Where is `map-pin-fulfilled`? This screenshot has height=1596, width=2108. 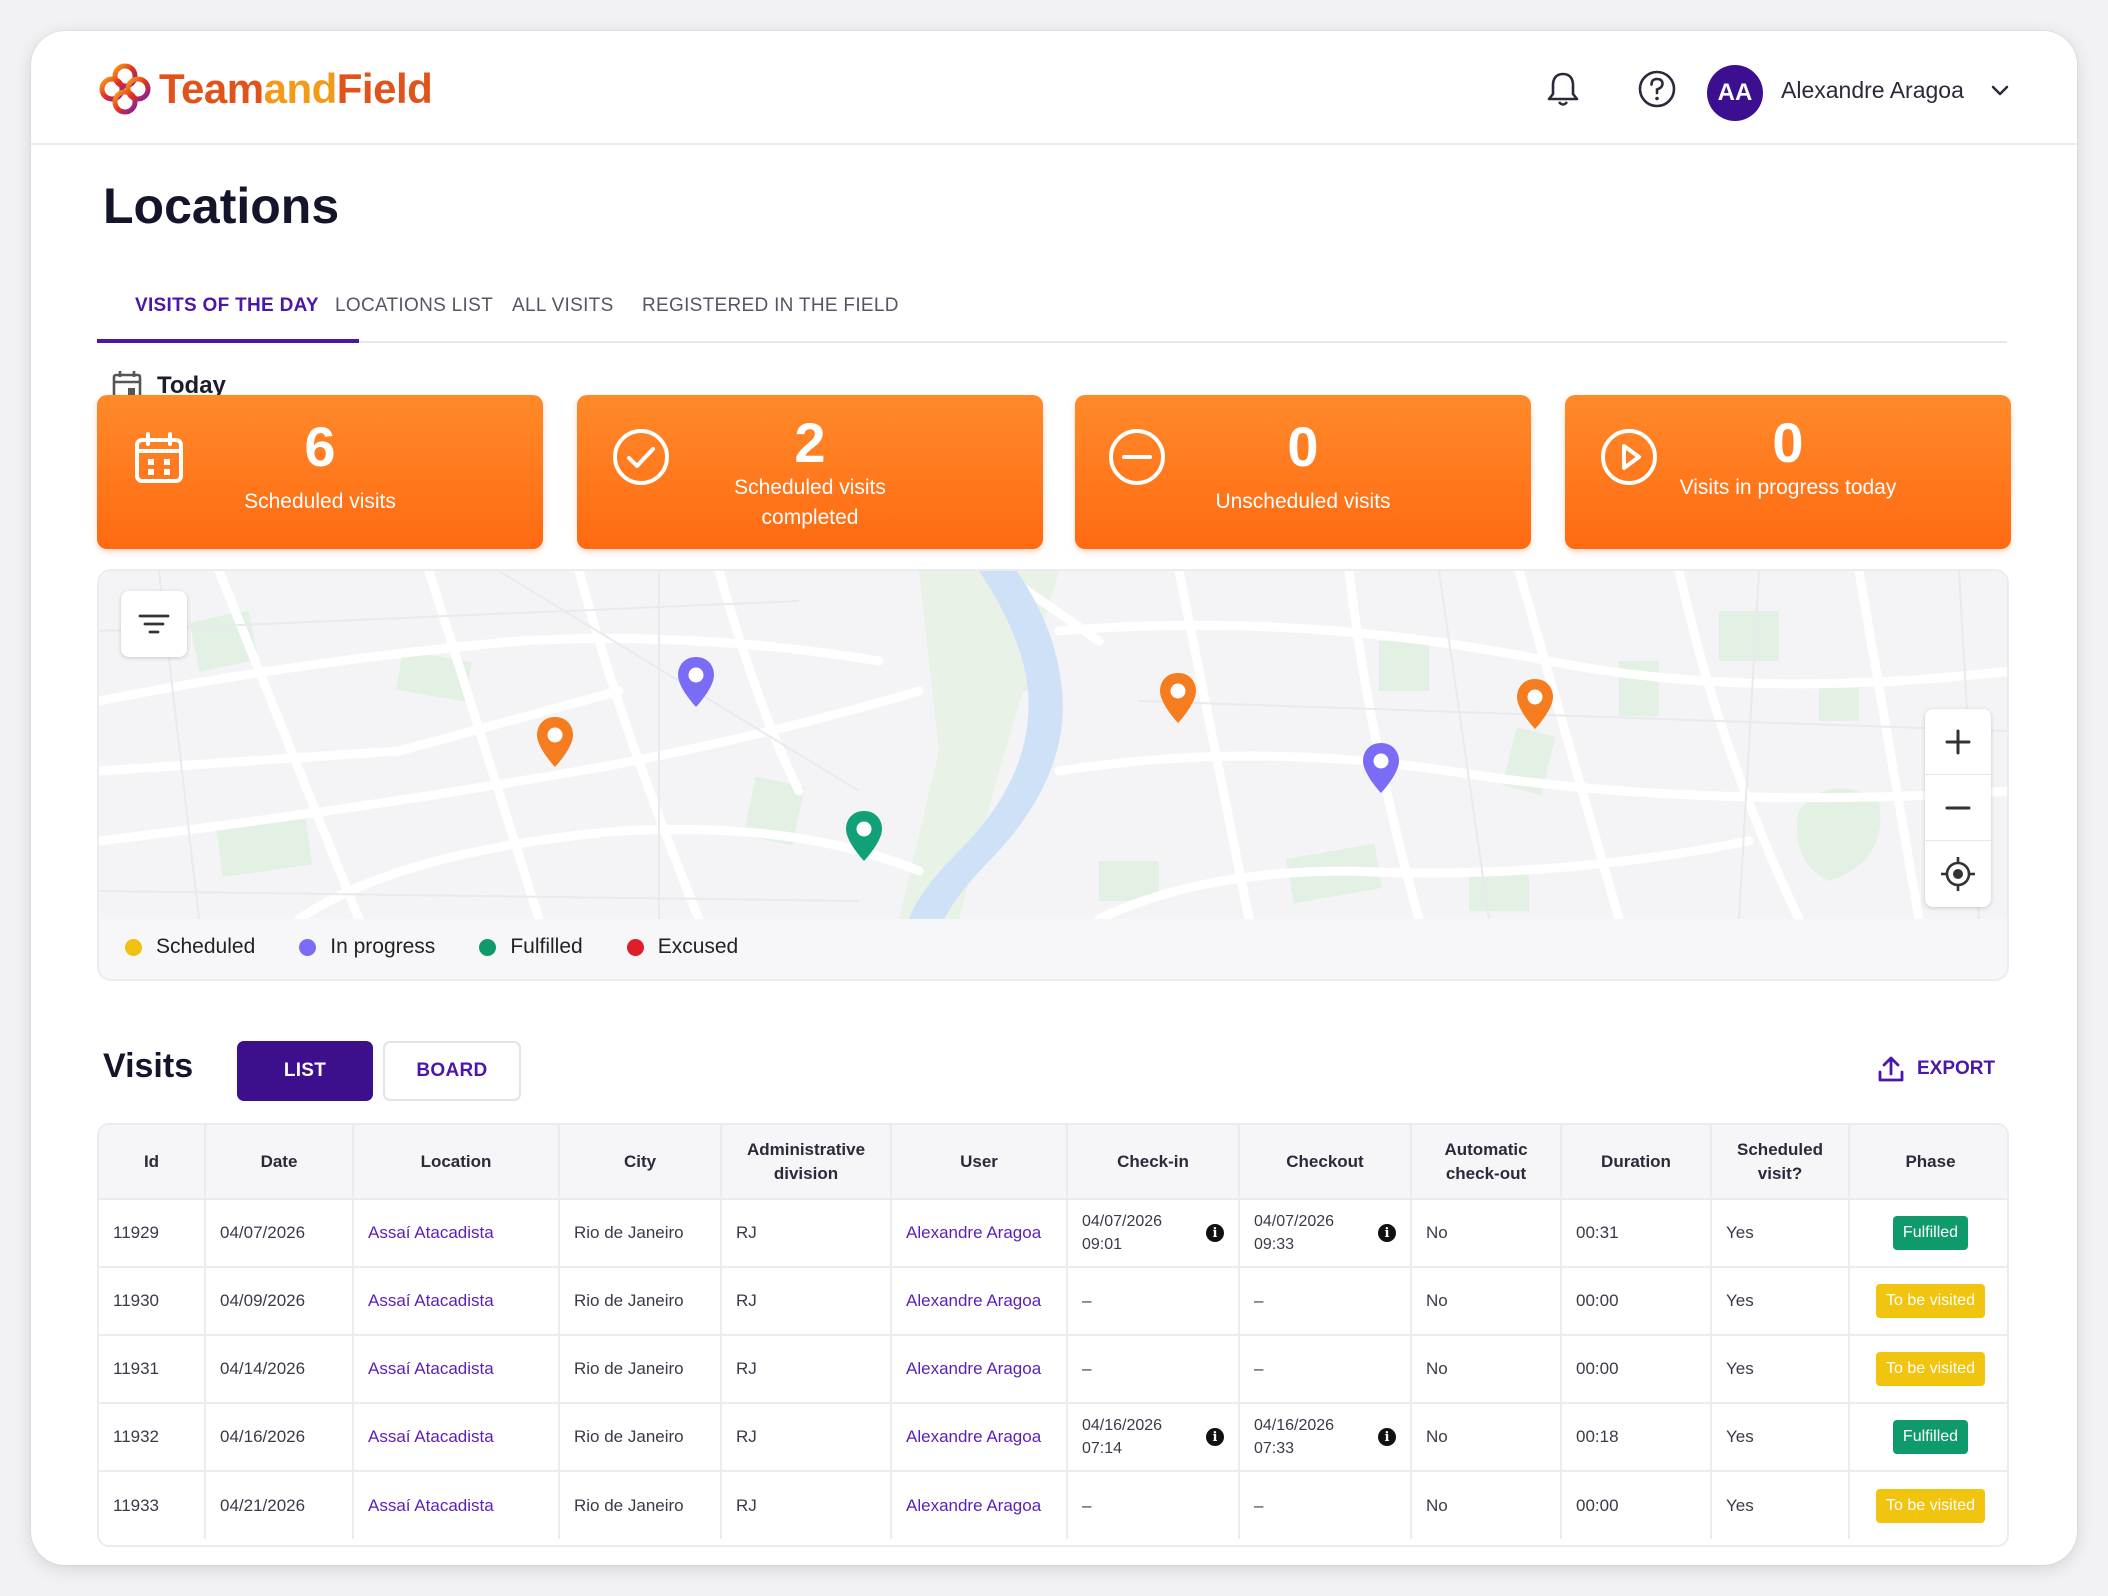 map-pin-fulfilled is located at coordinates (864, 836).